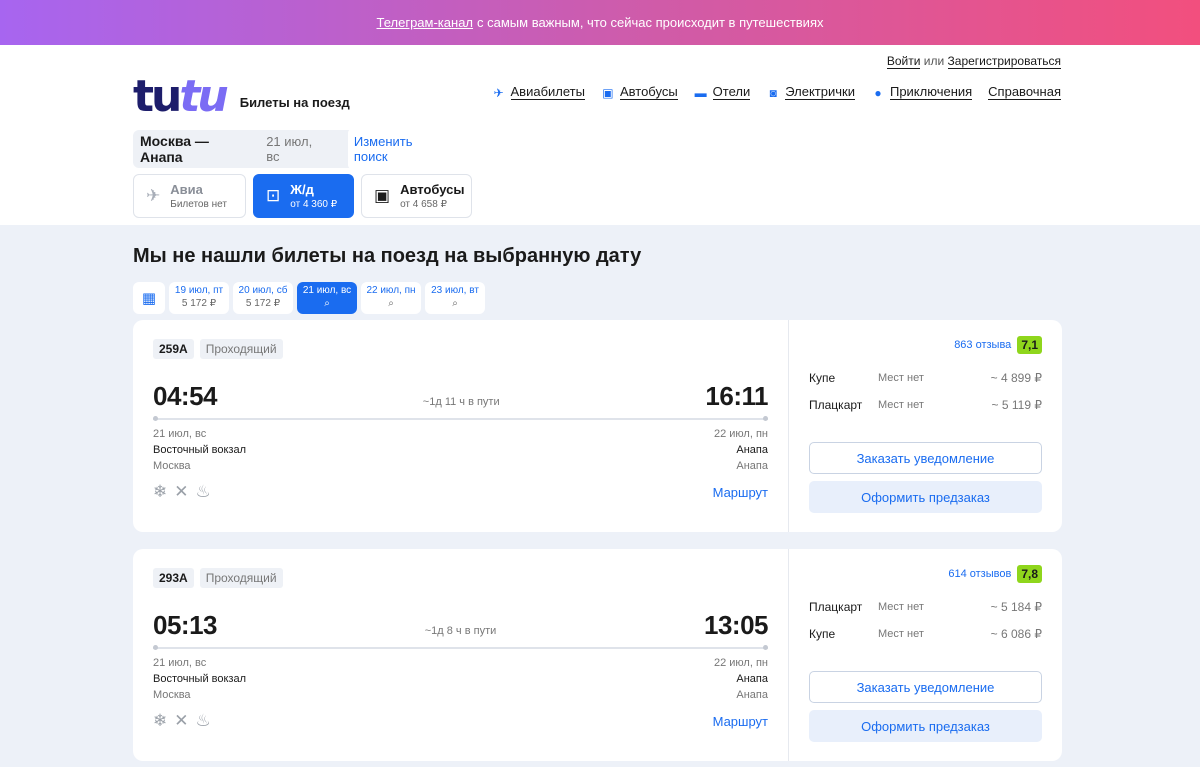 The width and height of the screenshot is (1200, 767). I want to click on departure-time: 04:54, so click(185, 396).